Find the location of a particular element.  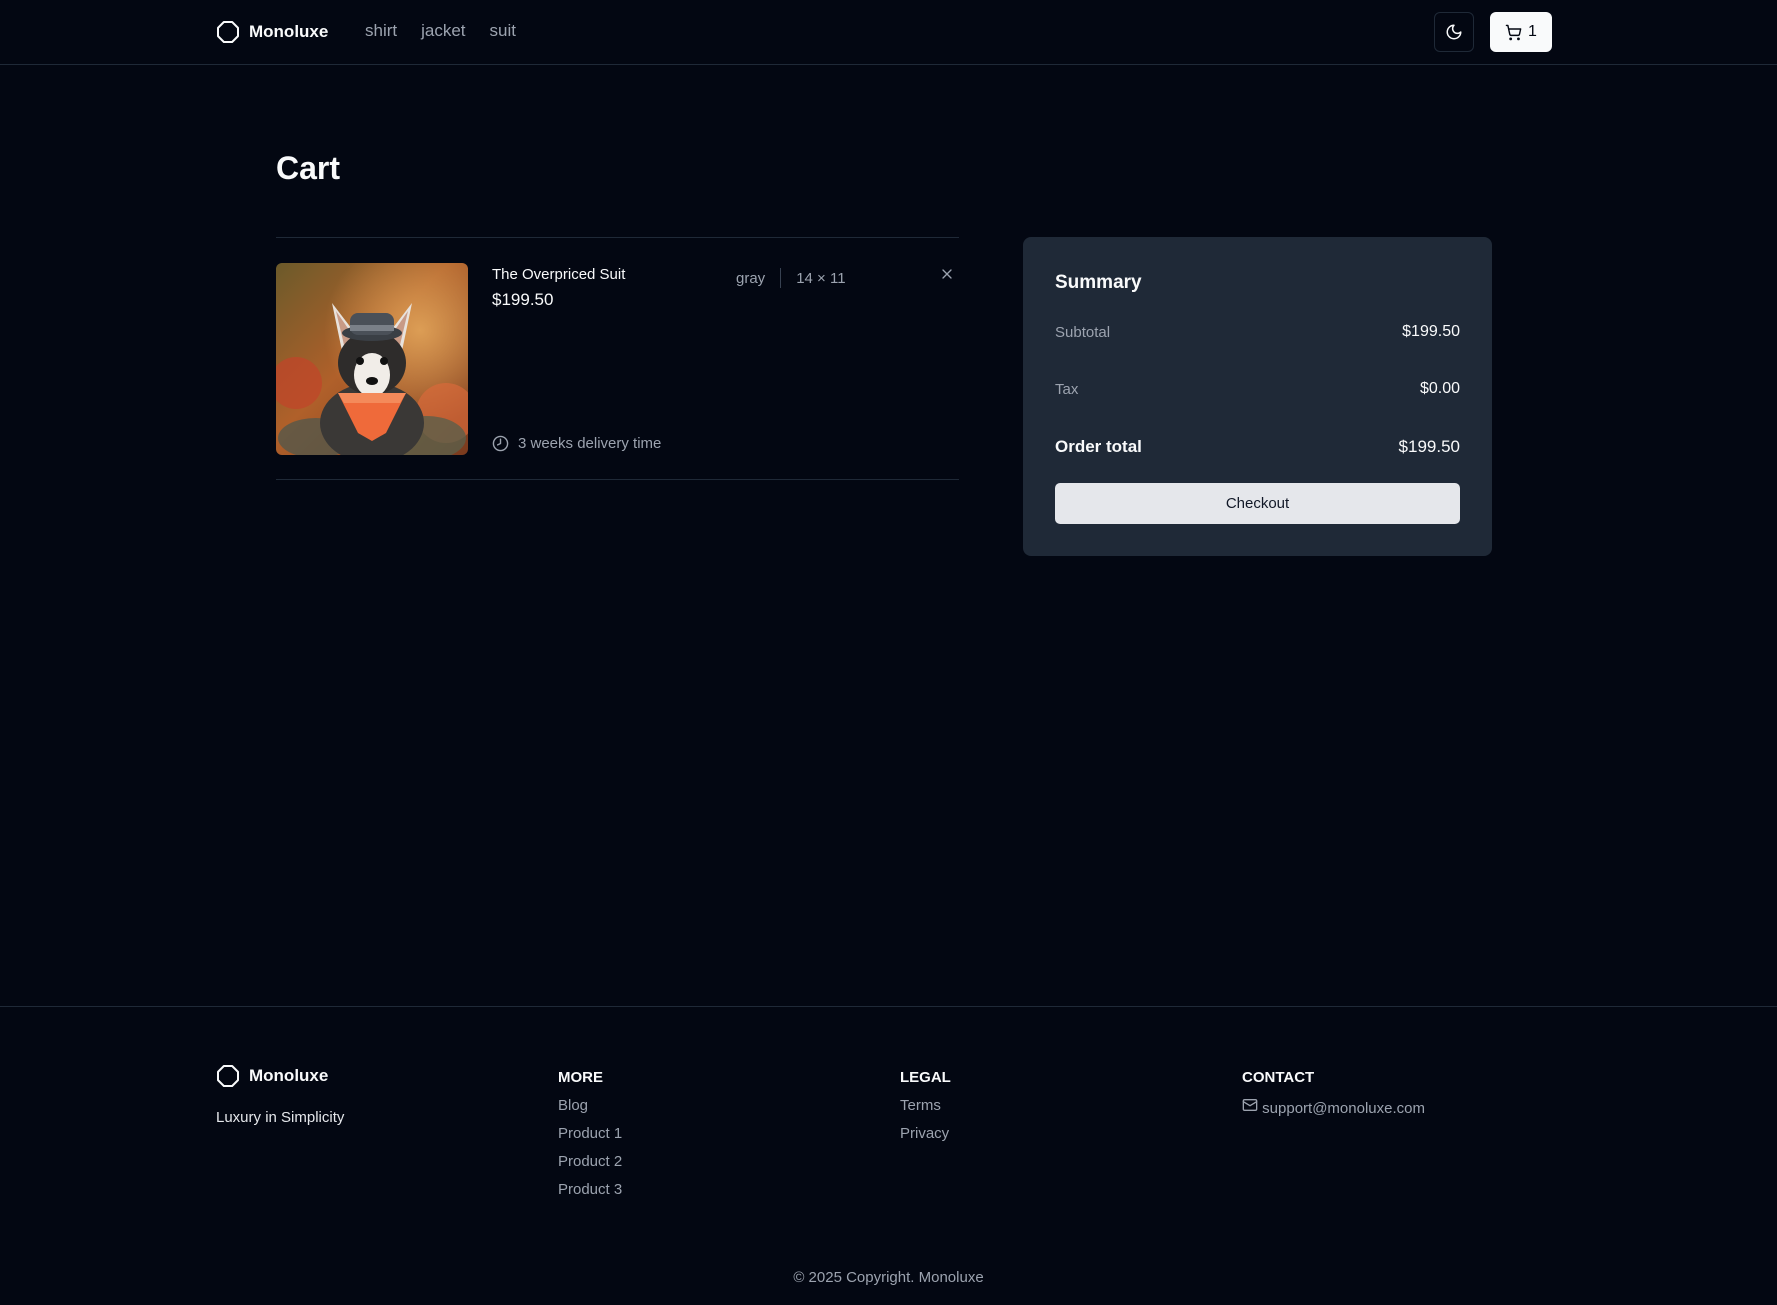

product-image is located at coordinates (372, 359).